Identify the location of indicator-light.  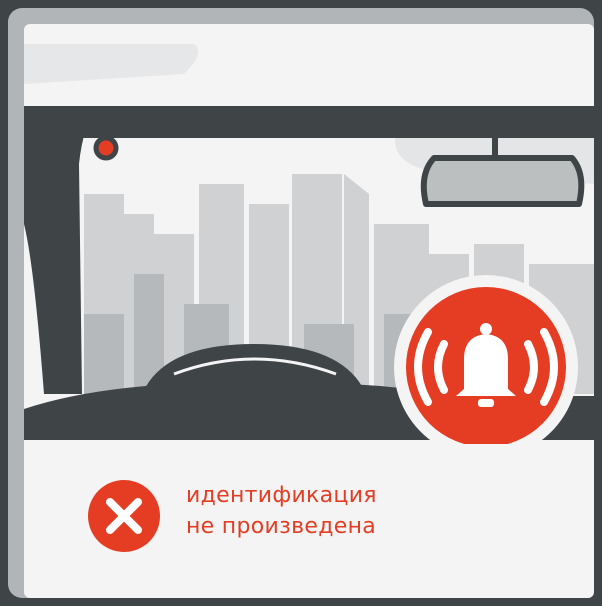
(106, 148).